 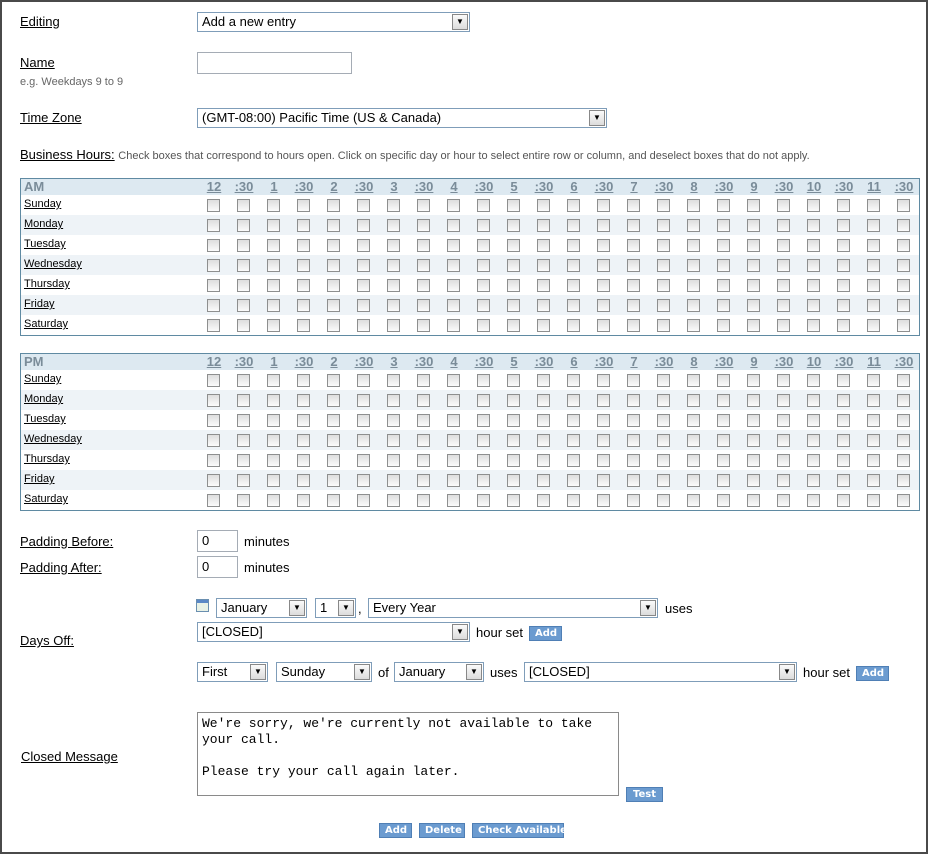 I want to click on rule-add-button: Add, so click(x=872, y=673).